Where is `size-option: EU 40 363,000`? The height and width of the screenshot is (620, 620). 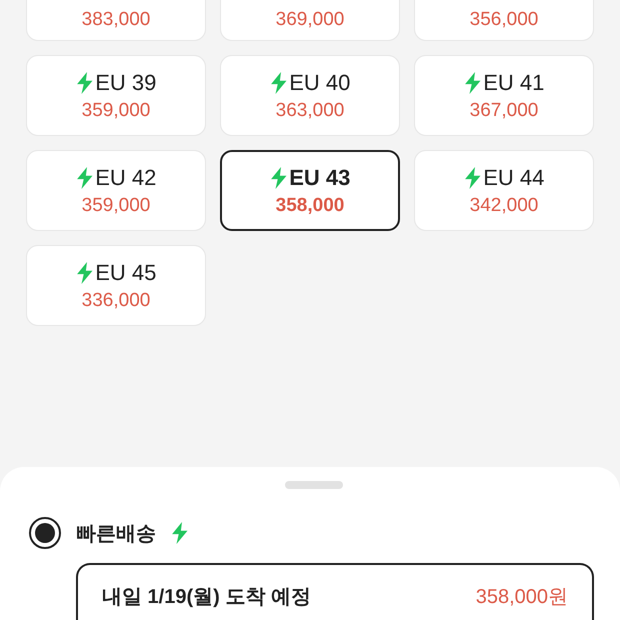
size-option: EU 40 363,000 is located at coordinates (310, 95).